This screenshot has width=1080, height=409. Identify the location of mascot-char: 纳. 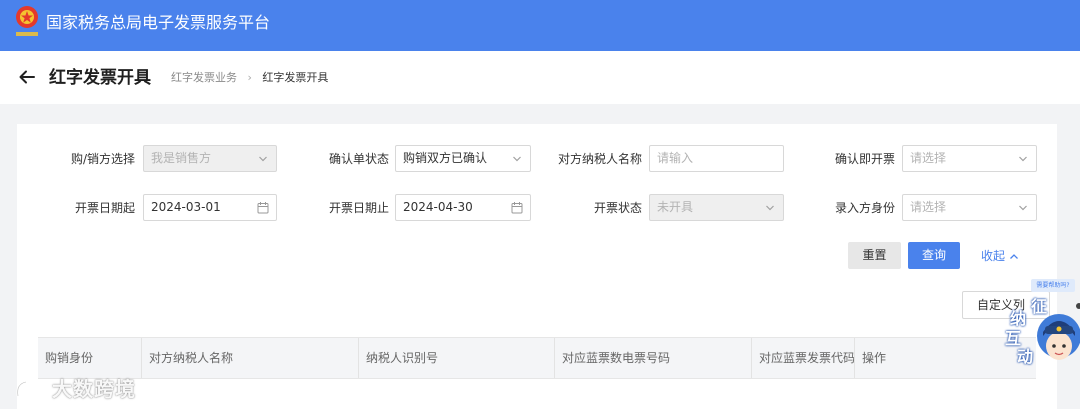
(1018, 318).